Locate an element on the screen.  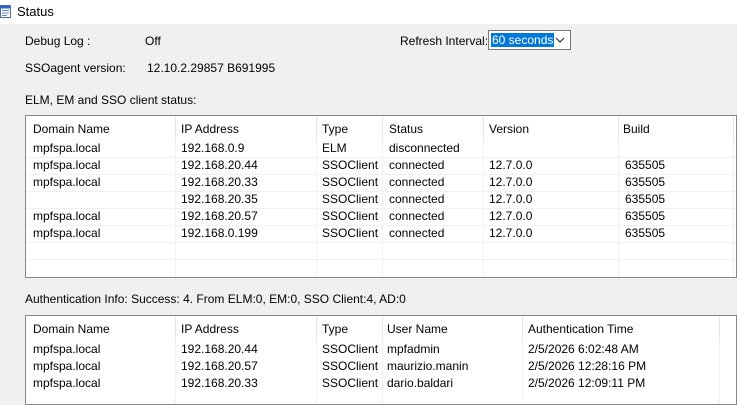
debug-log-value: Off is located at coordinates (153, 41).